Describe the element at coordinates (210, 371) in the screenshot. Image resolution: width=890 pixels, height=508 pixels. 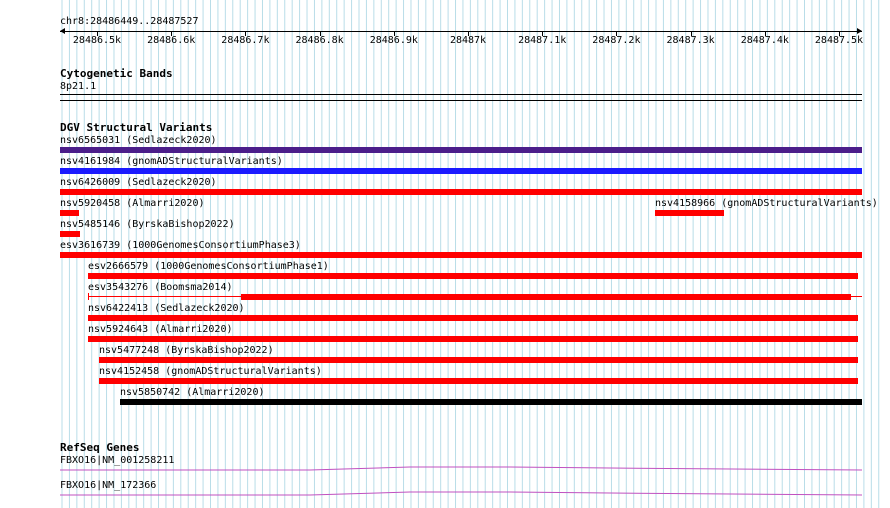
I see `variant-label: nsv4152458 (gnomADStructuralVariants)` at that location.